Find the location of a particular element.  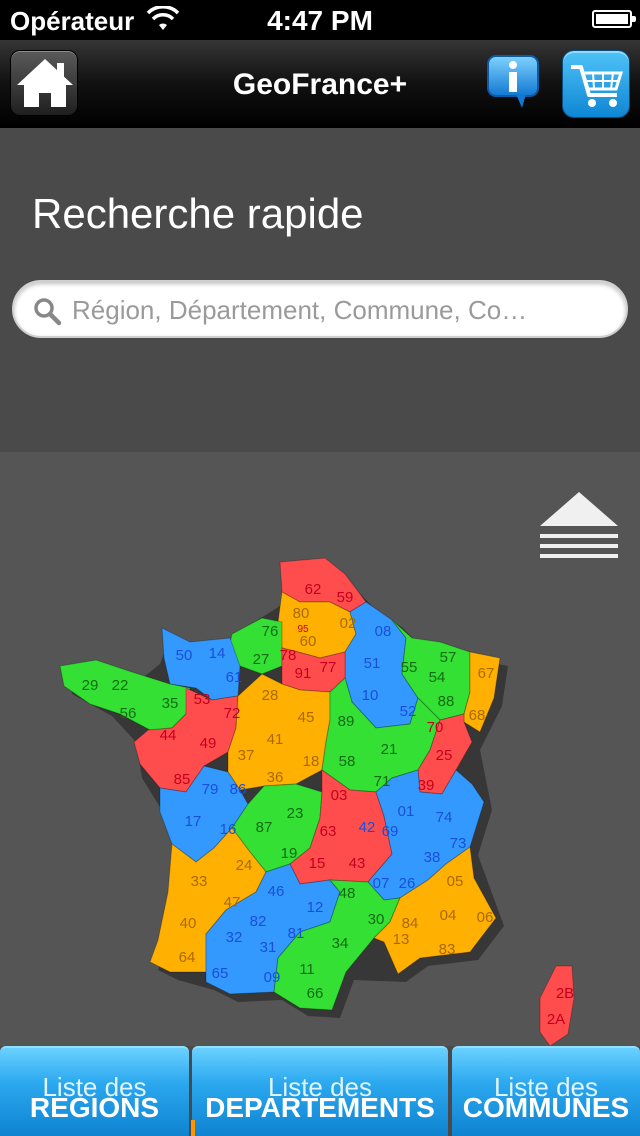

department-label: 65 is located at coordinates (220, 973).